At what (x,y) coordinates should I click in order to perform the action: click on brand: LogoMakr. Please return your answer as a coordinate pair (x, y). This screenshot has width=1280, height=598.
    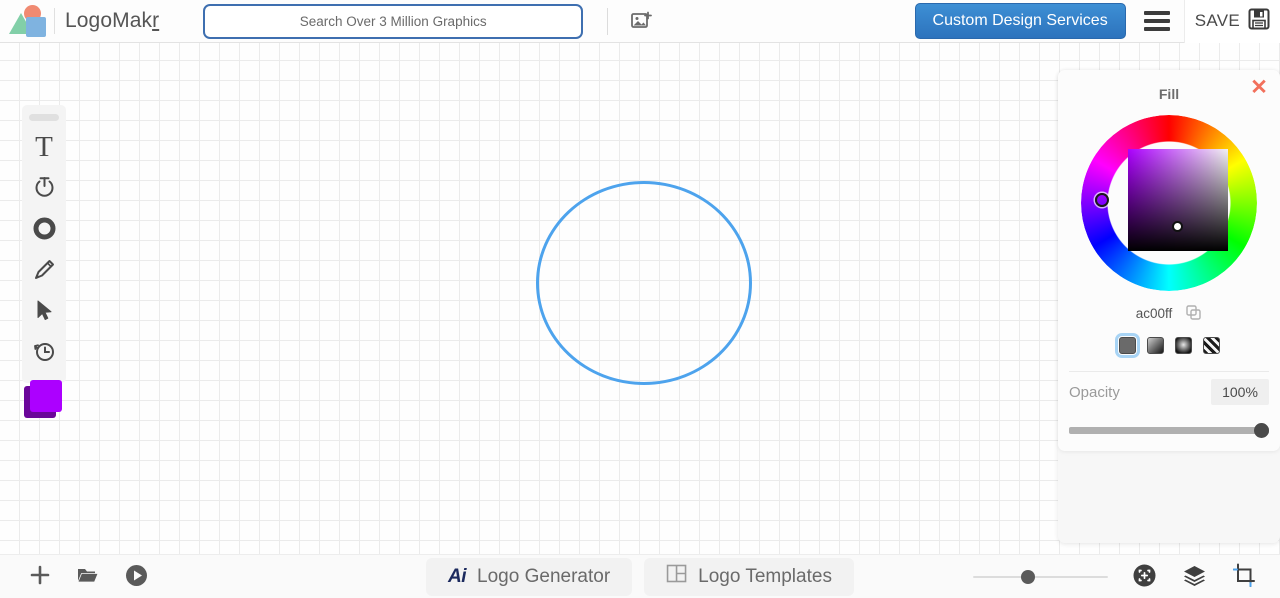
    Looking at the image, I should click on (79, 21).